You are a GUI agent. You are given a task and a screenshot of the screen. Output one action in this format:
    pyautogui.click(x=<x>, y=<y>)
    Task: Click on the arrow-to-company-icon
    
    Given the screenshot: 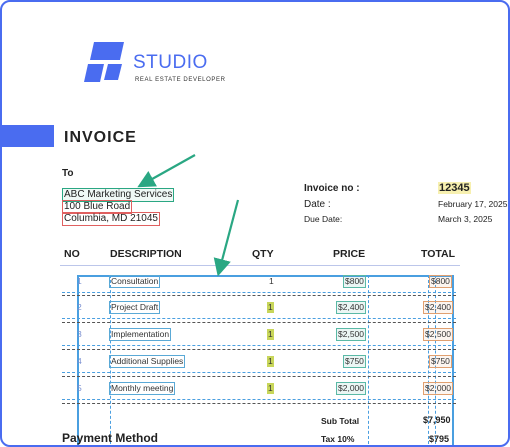 What is the action you would take?
    pyautogui.click(x=166, y=171)
    